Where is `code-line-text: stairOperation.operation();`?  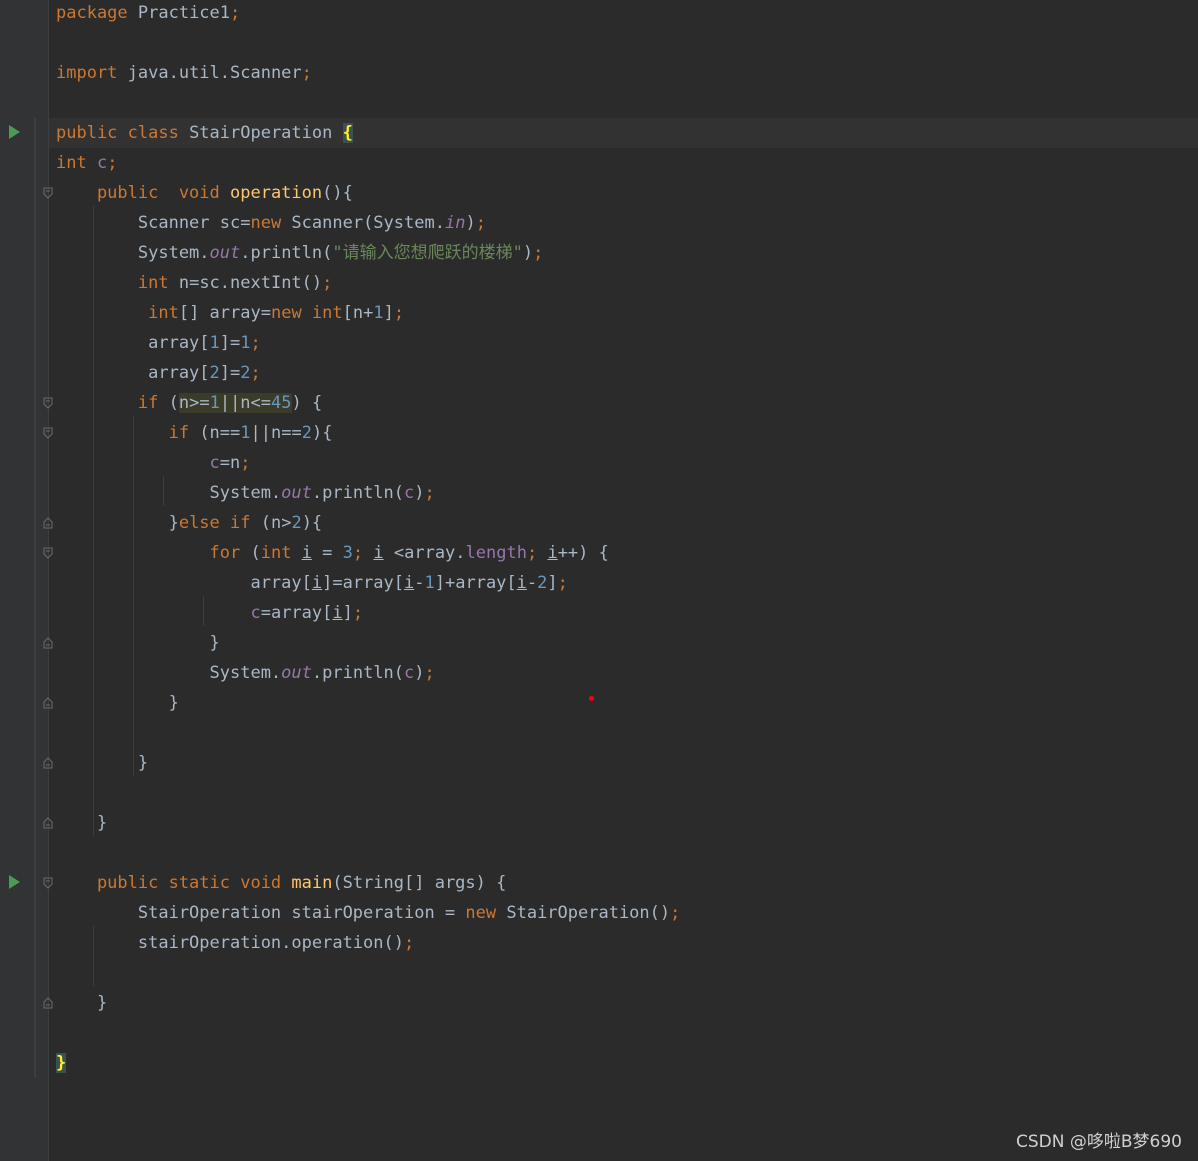 code-line-text: stairOperation.operation(); is located at coordinates (235, 943).